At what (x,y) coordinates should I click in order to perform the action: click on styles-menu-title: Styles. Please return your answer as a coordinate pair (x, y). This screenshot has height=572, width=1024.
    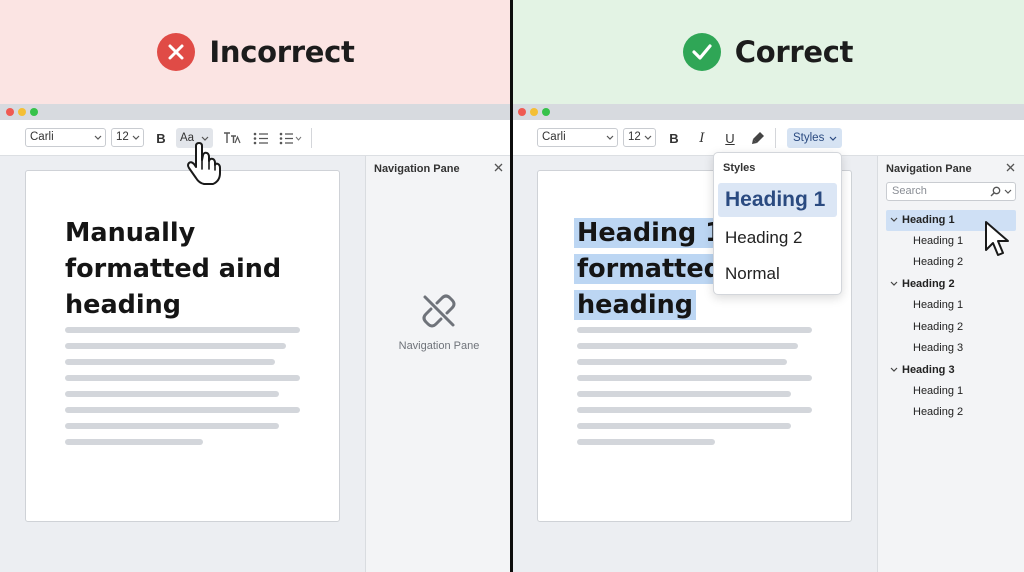
    Looking at the image, I should click on (739, 168).